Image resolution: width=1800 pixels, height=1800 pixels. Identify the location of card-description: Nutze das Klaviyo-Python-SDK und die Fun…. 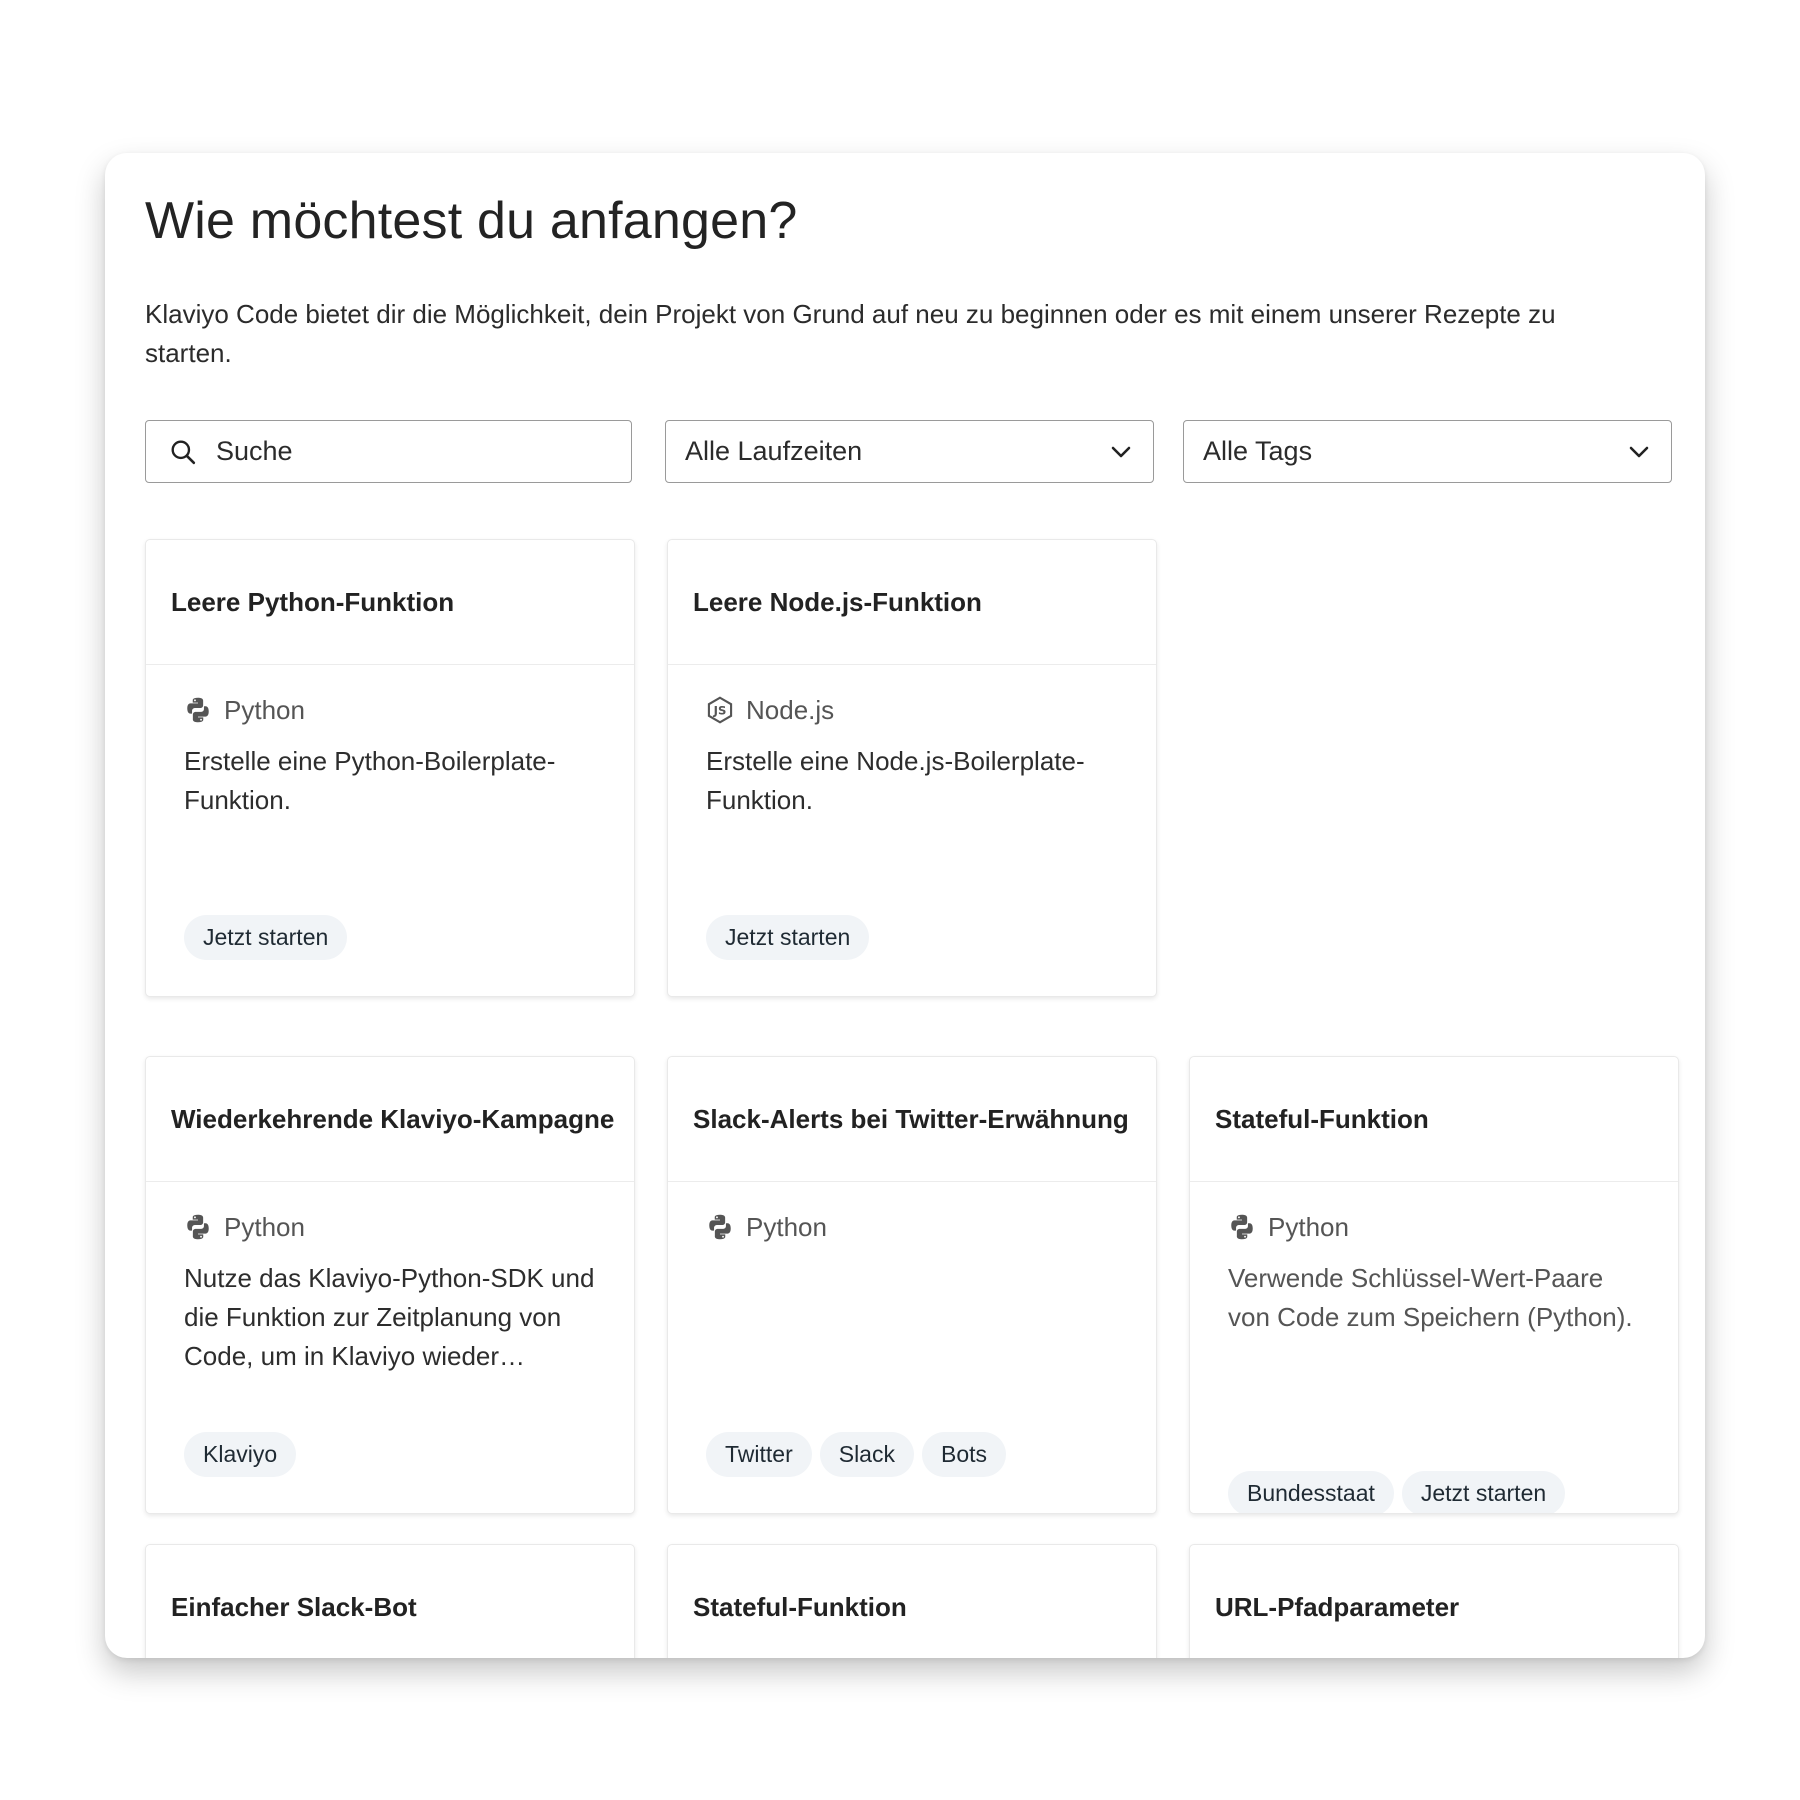
(389, 1317).